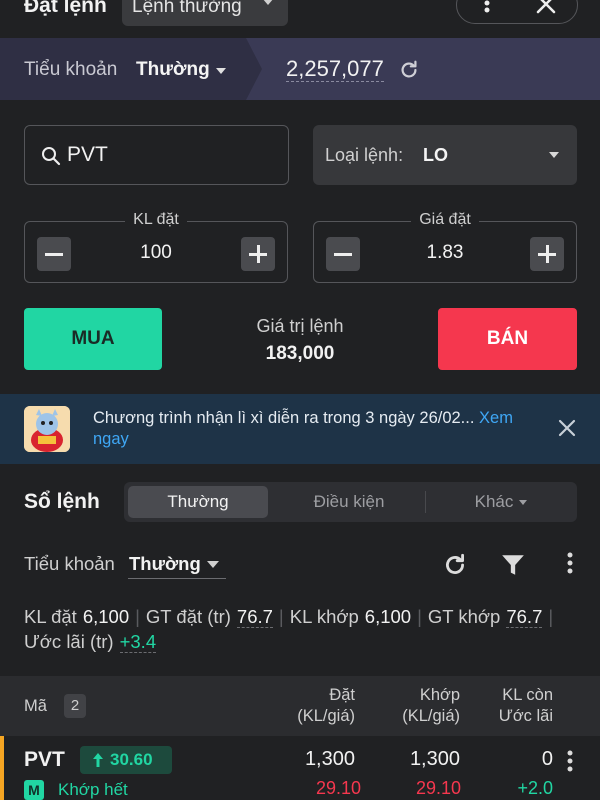 The image size is (600, 800). I want to click on sell-button: BÁN, so click(507, 339).